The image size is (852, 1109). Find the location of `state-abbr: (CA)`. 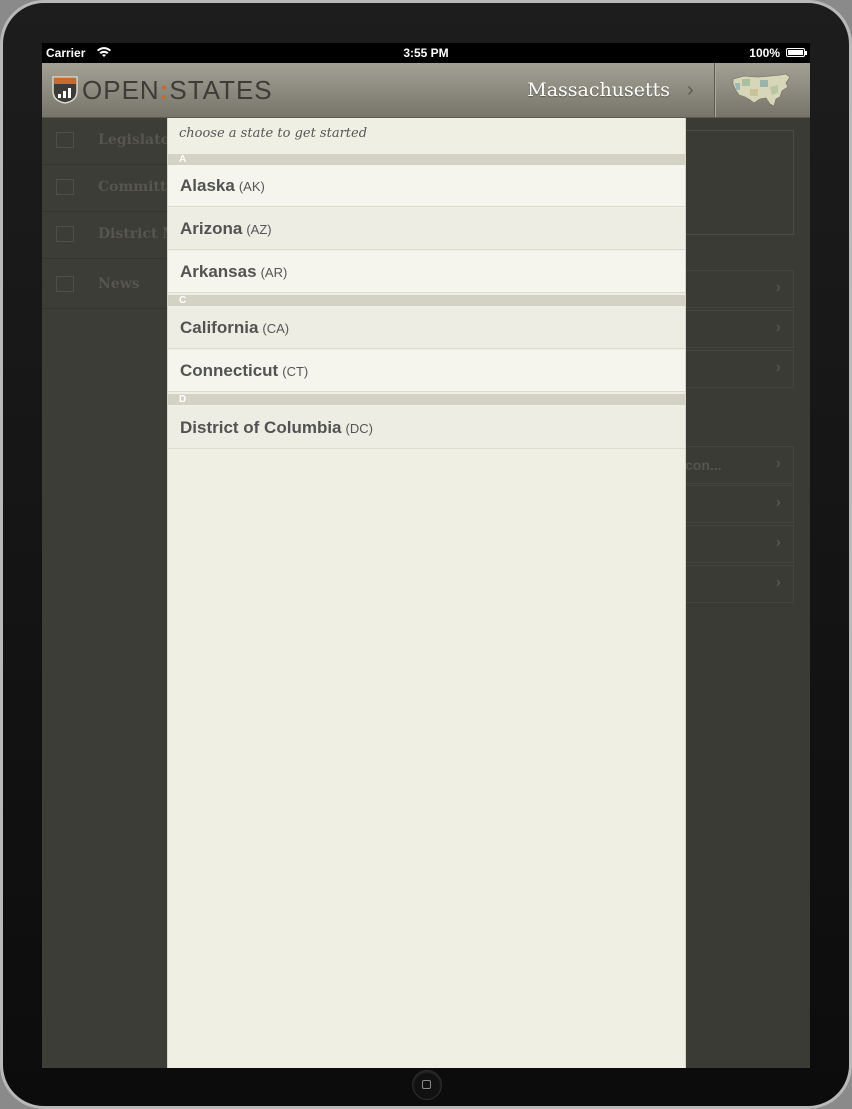

state-abbr: (CA) is located at coordinates (276, 328).